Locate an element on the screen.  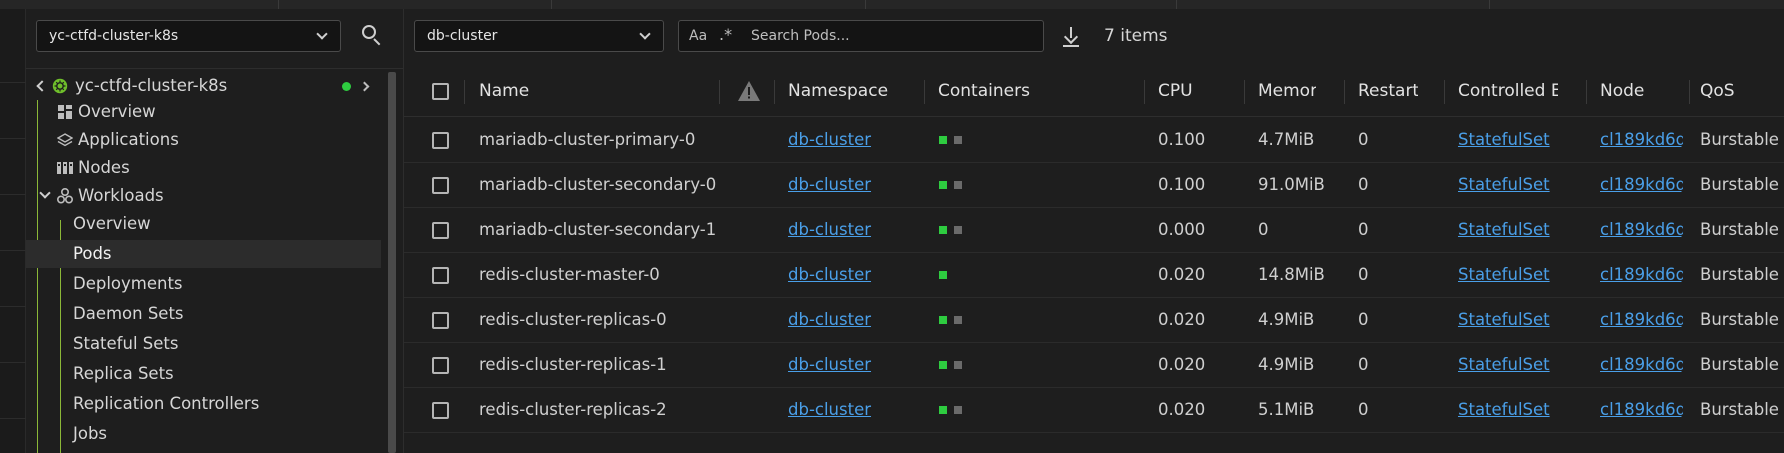
sidebar-item-applications: Applications is located at coordinates (207, 140).